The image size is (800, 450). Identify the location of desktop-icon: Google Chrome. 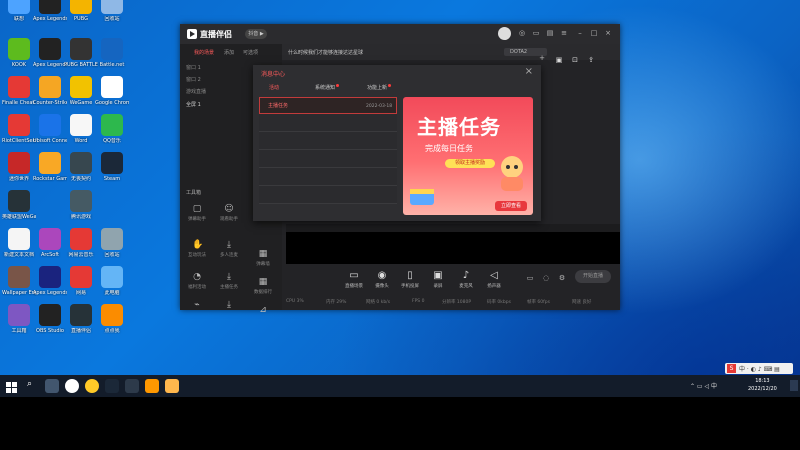
(112, 91).